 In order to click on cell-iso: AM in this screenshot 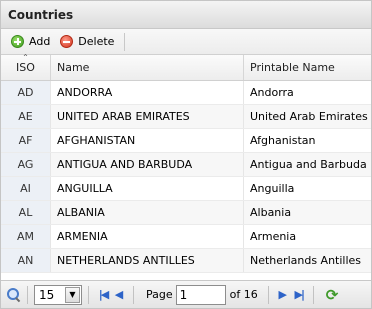, I will do `click(26, 236)`.